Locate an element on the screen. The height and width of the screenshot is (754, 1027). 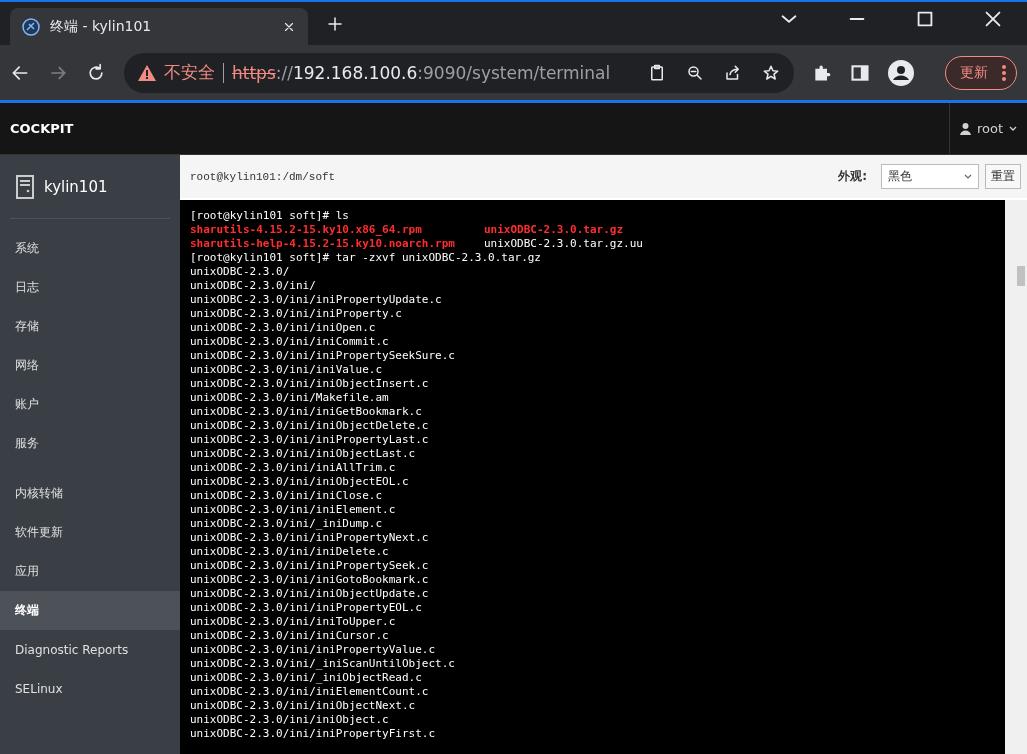
terminal-text: unixODBC-2.3.0/ini/iniValue.c is located at coordinates (286, 370).